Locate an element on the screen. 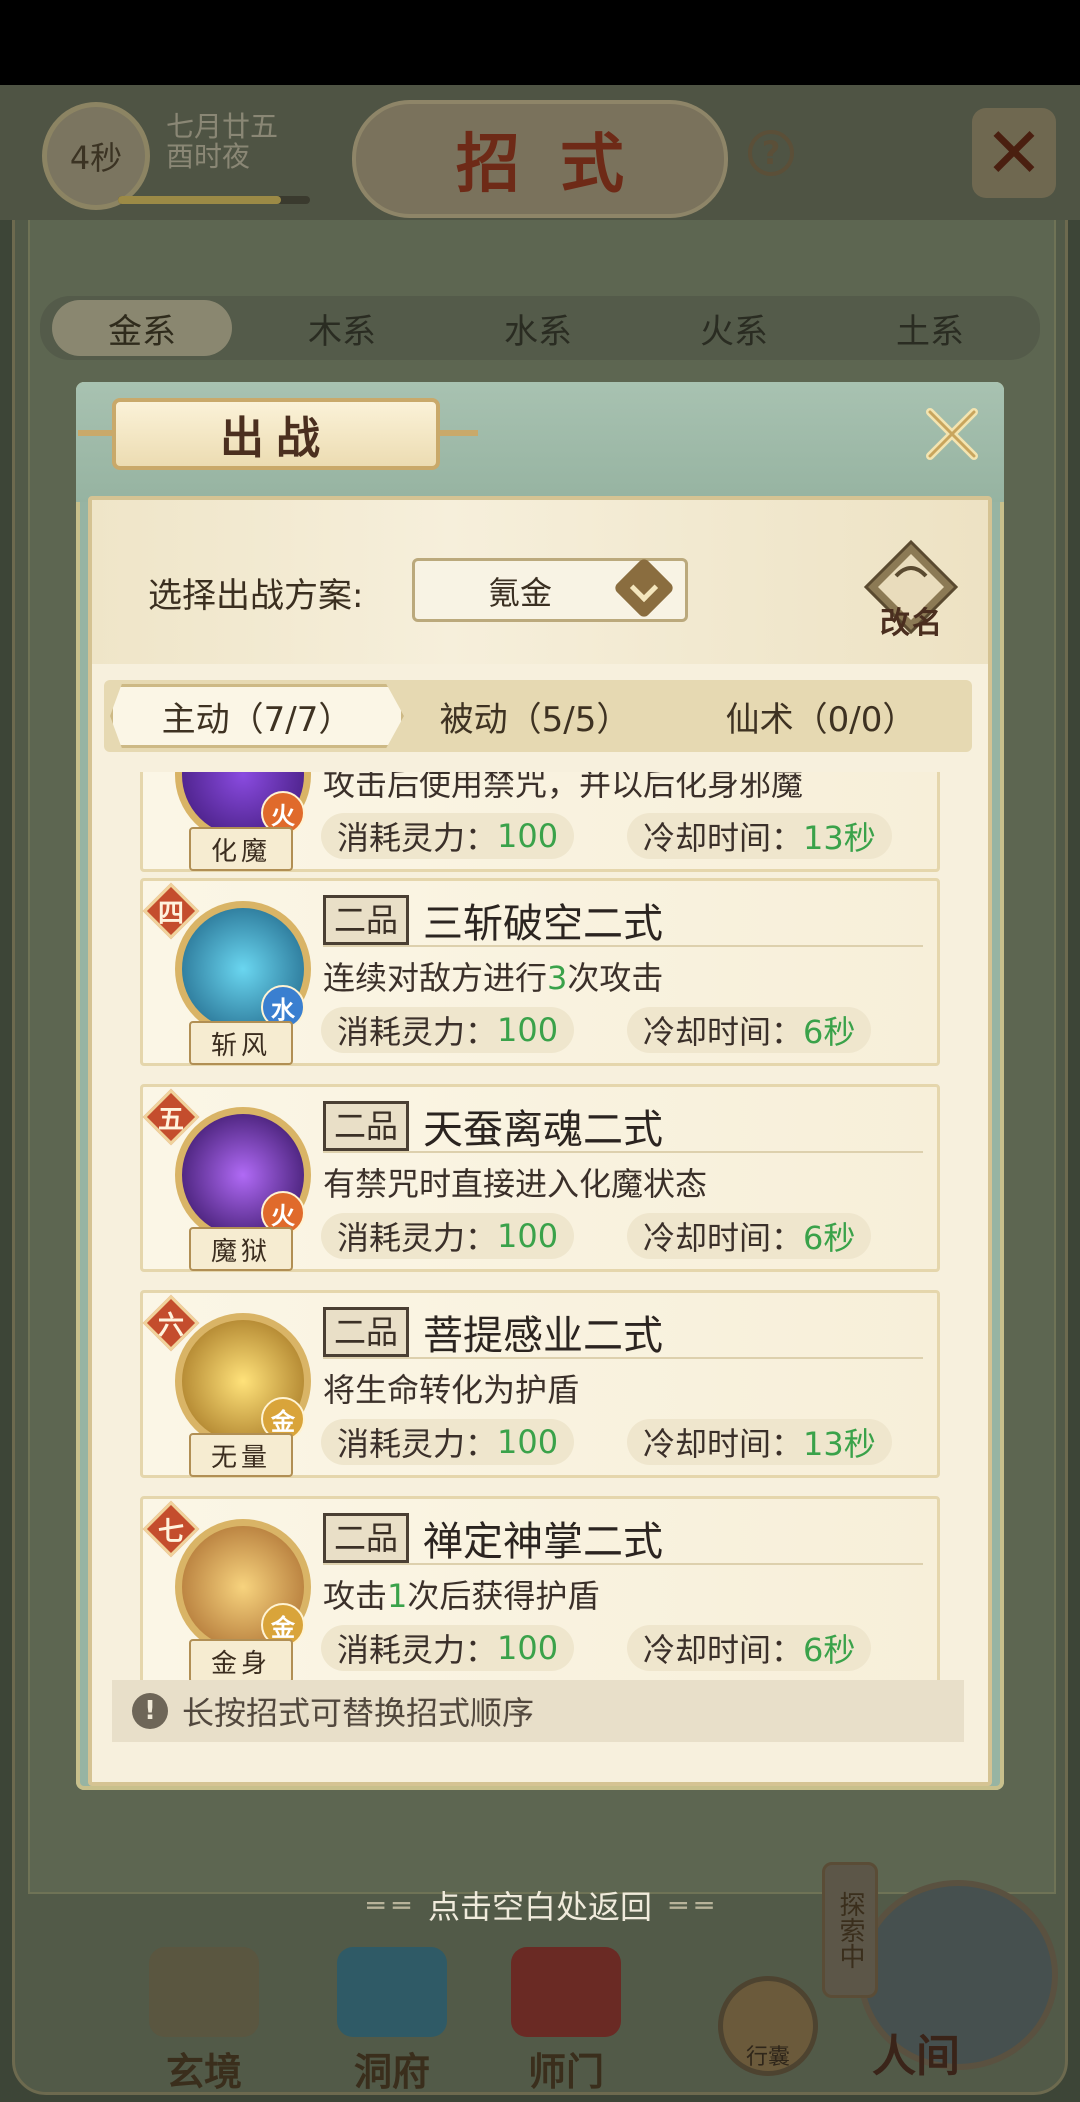 Image resolution: width=1080 pixels, height=2102 pixels. game-date: 七月廿五 酉时夜 is located at coordinates (222, 142).